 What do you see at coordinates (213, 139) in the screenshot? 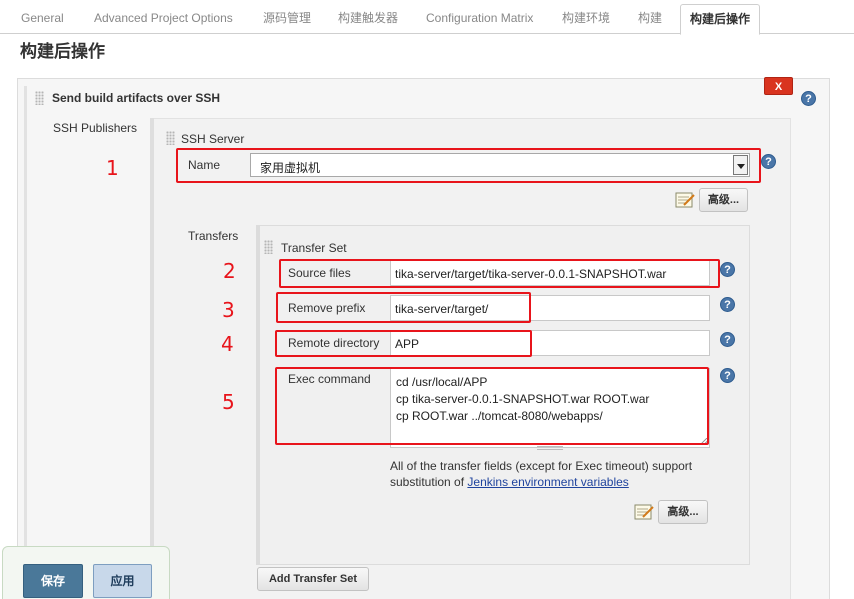
I see `ssh-server-label: SSH Server` at bounding box center [213, 139].